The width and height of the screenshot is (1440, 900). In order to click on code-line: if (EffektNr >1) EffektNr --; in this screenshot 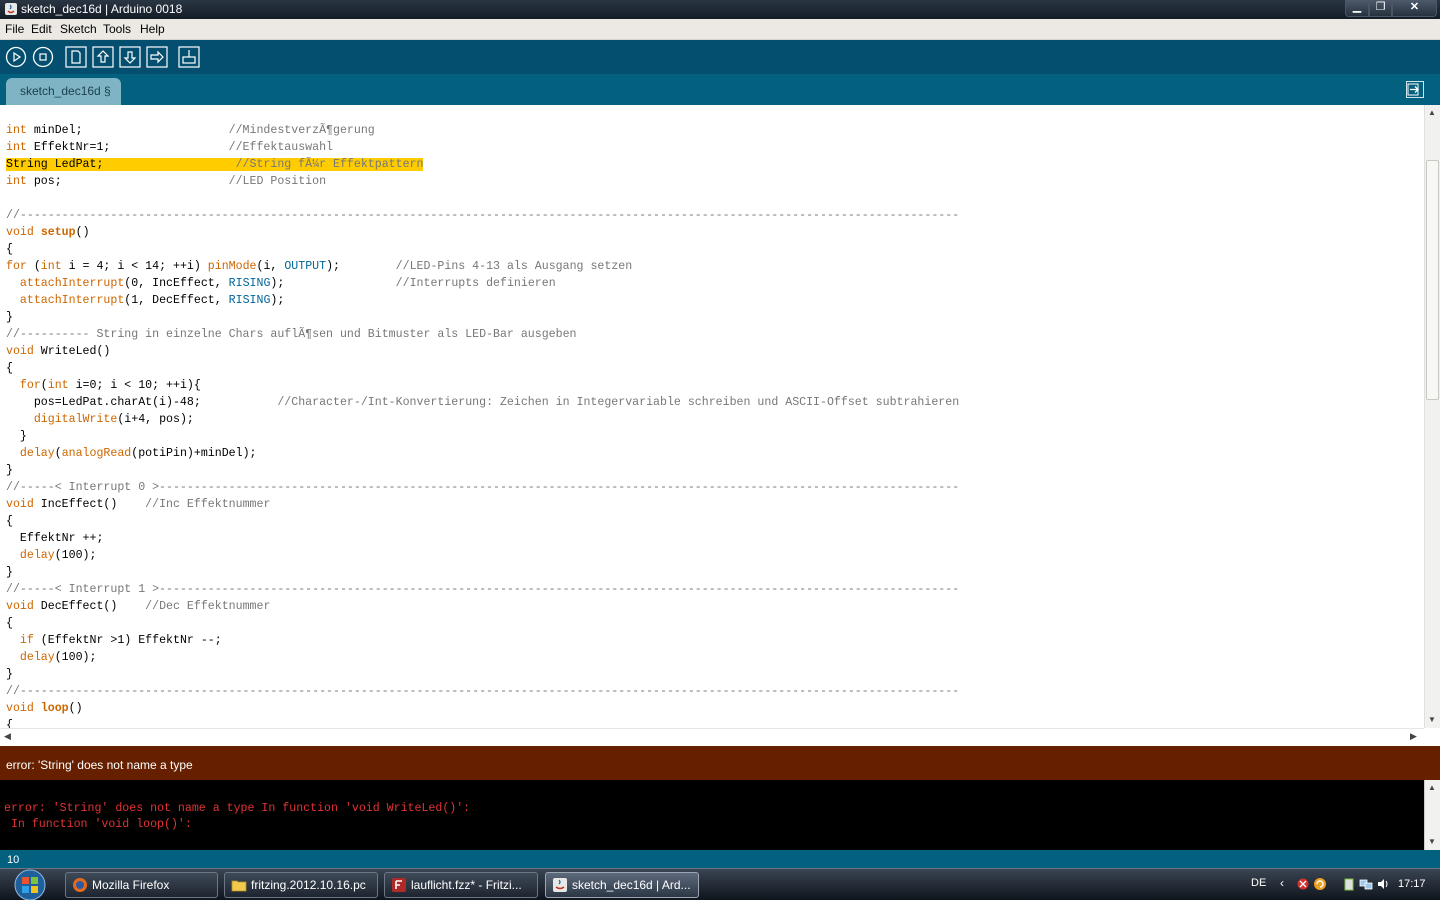, I will do `click(114, 640)`.